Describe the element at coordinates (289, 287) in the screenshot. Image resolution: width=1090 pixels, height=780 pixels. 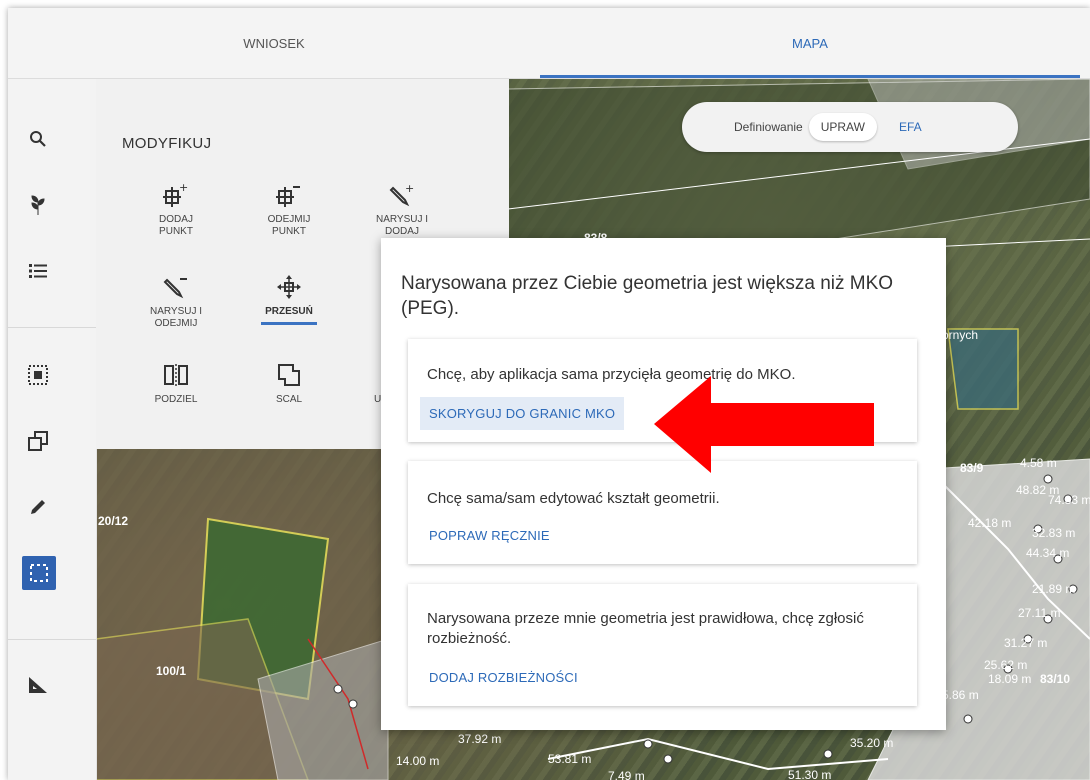
I see `move-icon` at that location.